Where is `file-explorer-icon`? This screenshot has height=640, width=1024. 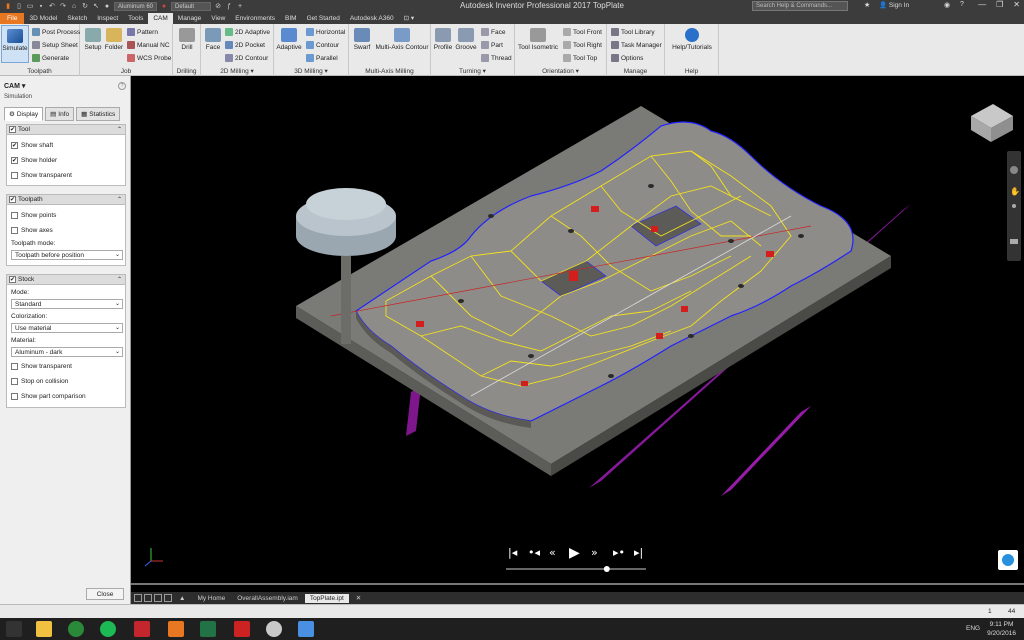 file-explorer-icon is located at coordinates (44, 629).